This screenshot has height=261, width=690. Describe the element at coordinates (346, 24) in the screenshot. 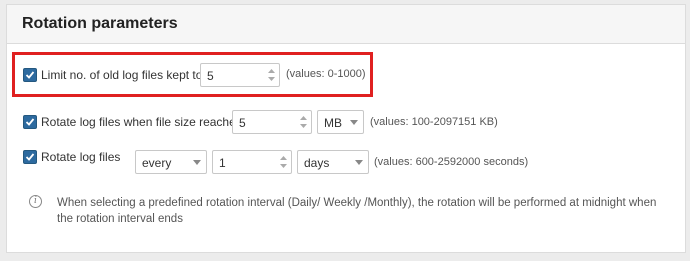

I see `panel-header: Rotation parameters` at that location.